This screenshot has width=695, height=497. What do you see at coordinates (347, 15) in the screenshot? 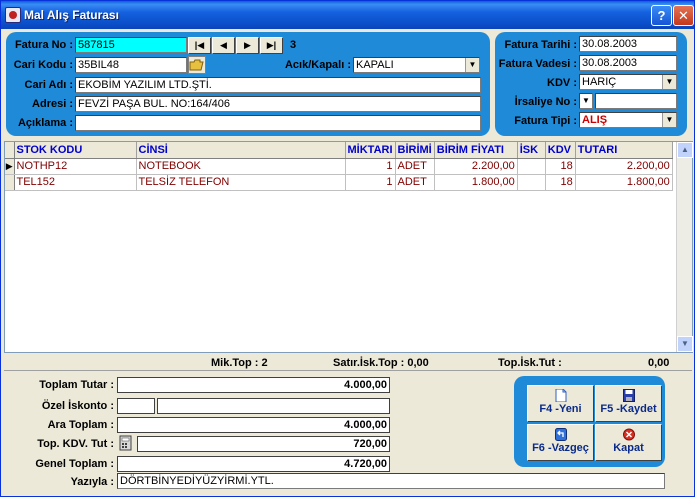
I see `title-bar: Mal Alış Faturası ? ✕` at bounding box center [347, 15].